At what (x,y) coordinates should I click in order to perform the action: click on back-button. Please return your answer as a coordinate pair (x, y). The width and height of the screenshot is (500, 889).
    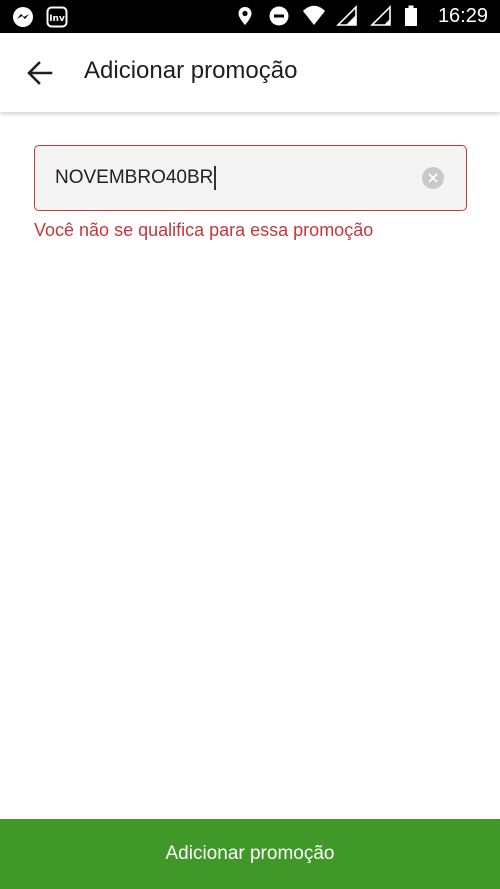
    Looking at the image, I should click on (40, 73).